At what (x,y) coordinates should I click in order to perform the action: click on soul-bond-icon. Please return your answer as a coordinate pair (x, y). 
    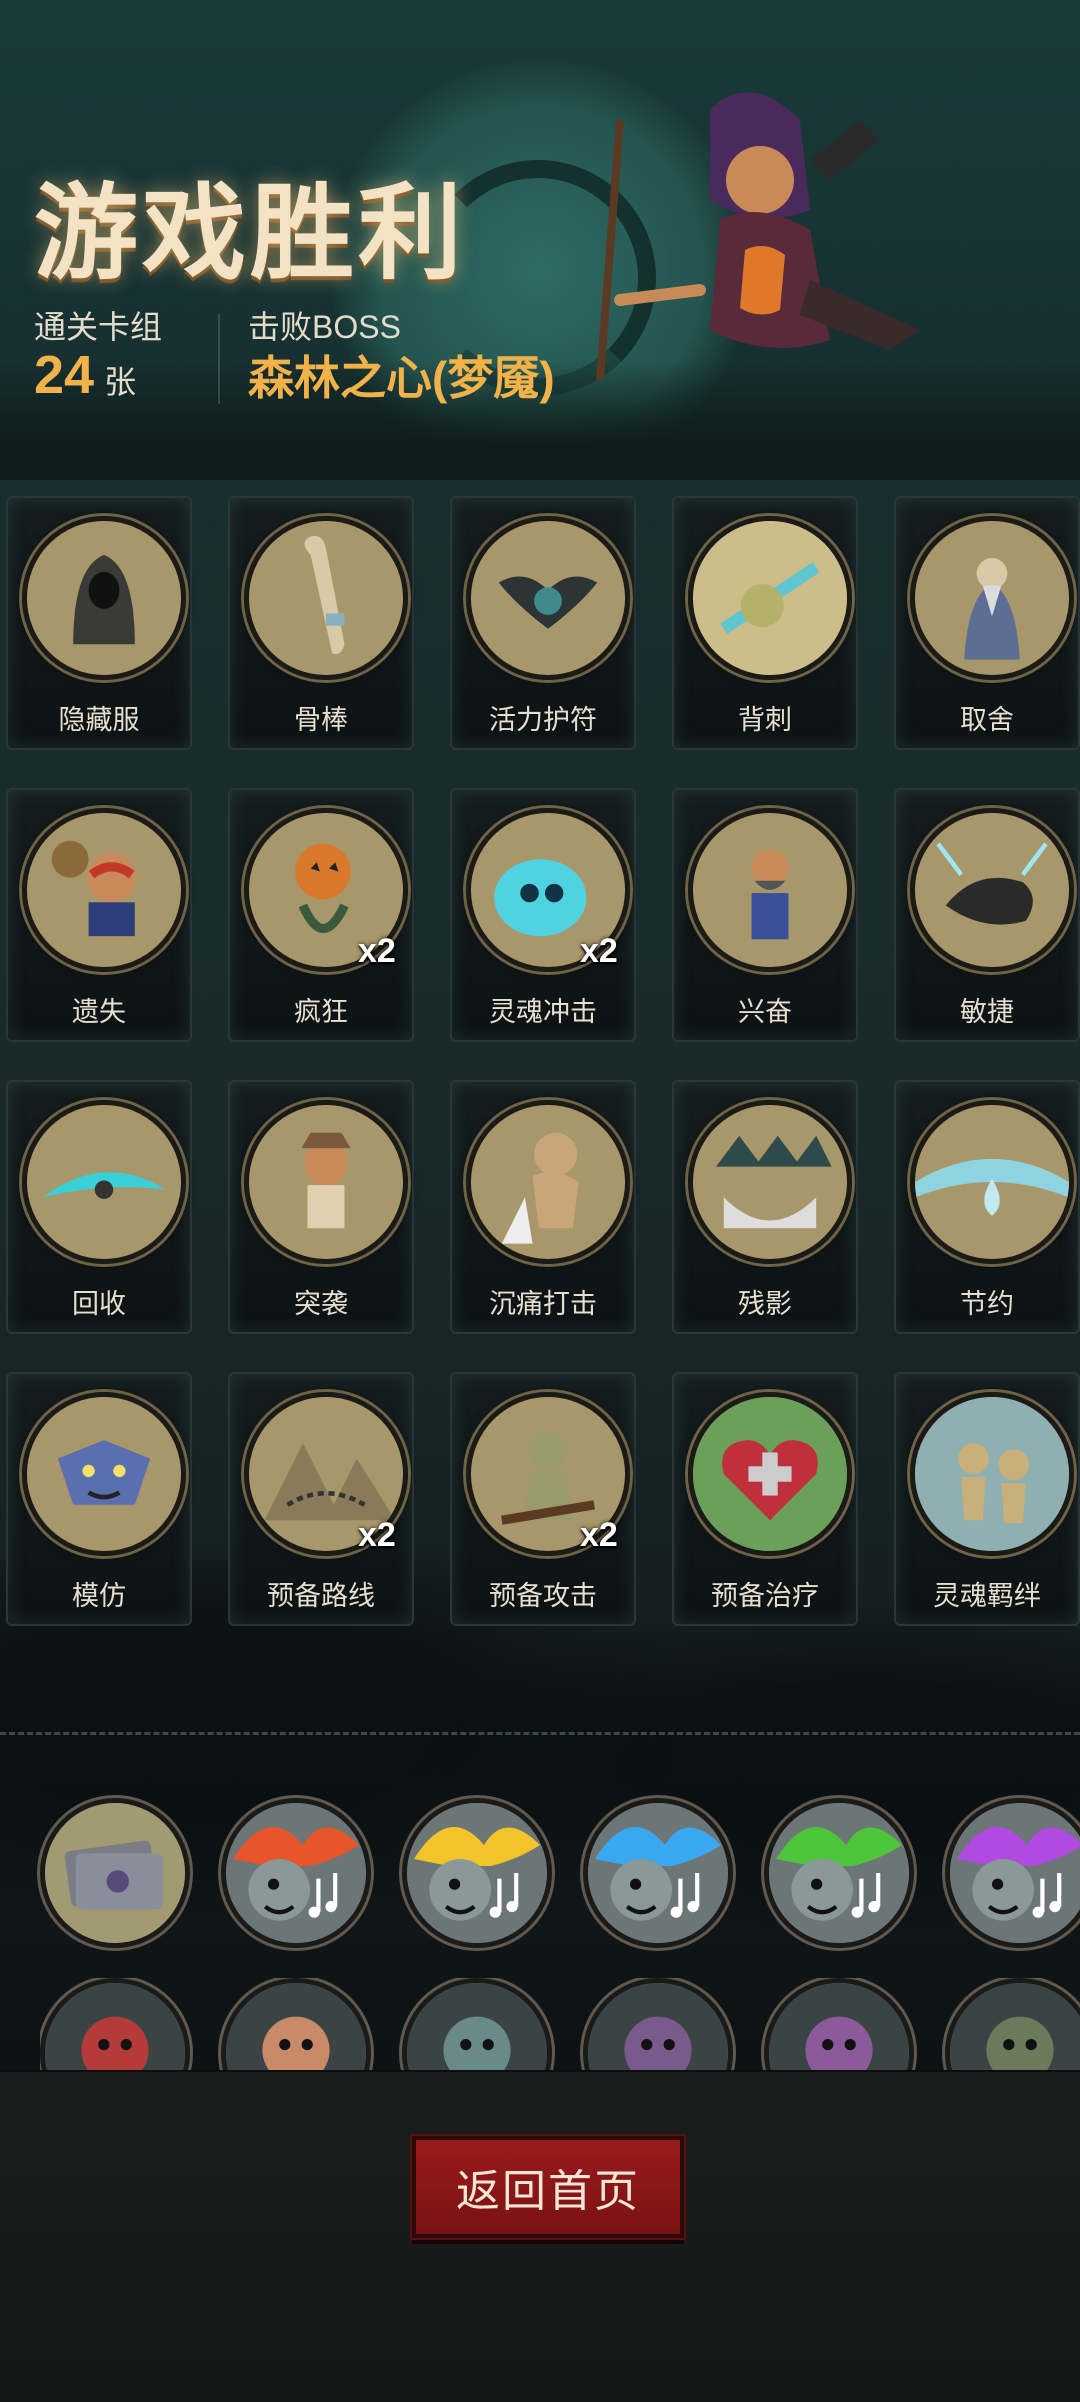
    Looking at the image, I should click on (992, 1474).